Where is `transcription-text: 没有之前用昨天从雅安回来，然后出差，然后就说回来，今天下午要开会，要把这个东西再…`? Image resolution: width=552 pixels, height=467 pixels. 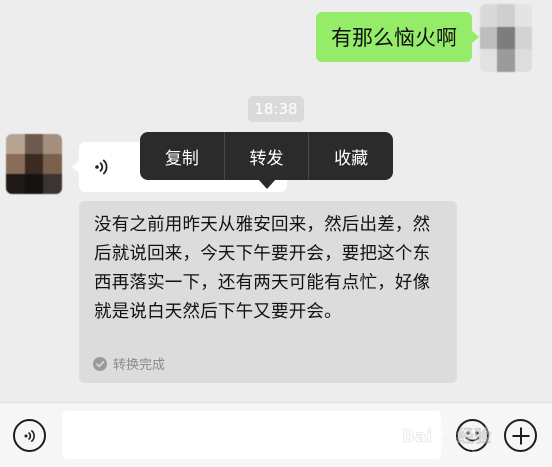 transcription-text: 没有之前用昨天从雅安回来，然后出差，然后就说回来，今天下午要开会，要把这个东西再… is located at coordinates (262, 268).